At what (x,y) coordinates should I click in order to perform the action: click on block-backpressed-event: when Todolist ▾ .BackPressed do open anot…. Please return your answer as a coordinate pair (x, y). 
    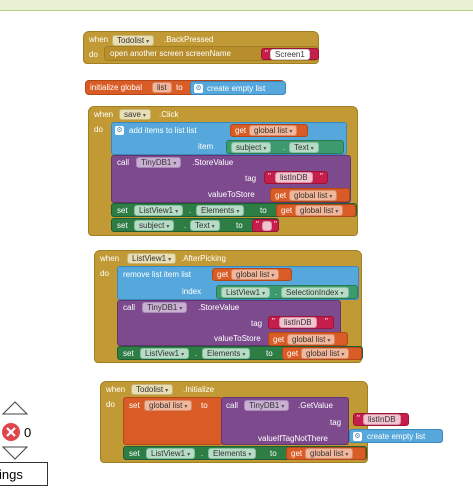
    Looking at the image, I should click on (201, 47).